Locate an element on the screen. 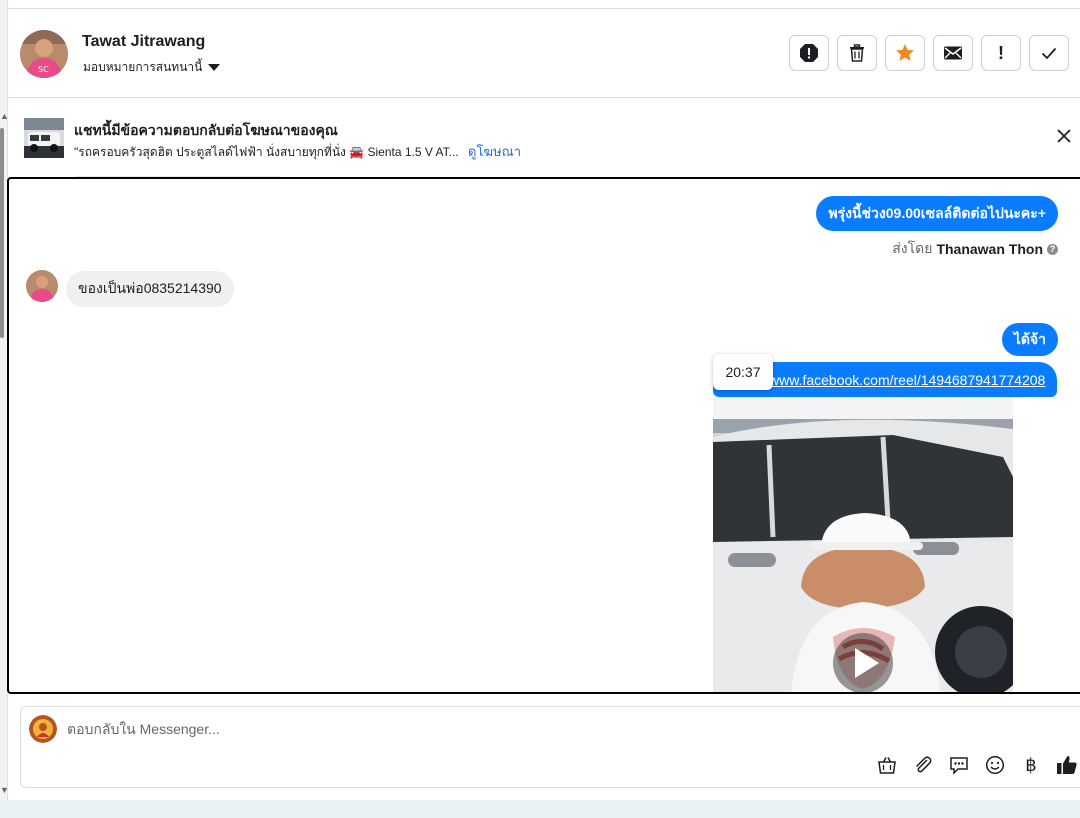 This screenshot has width=1080, height=818. assign-conversation-dropdown: มอบหมายการสนทนานี้ is located at coordinates (152, 67).